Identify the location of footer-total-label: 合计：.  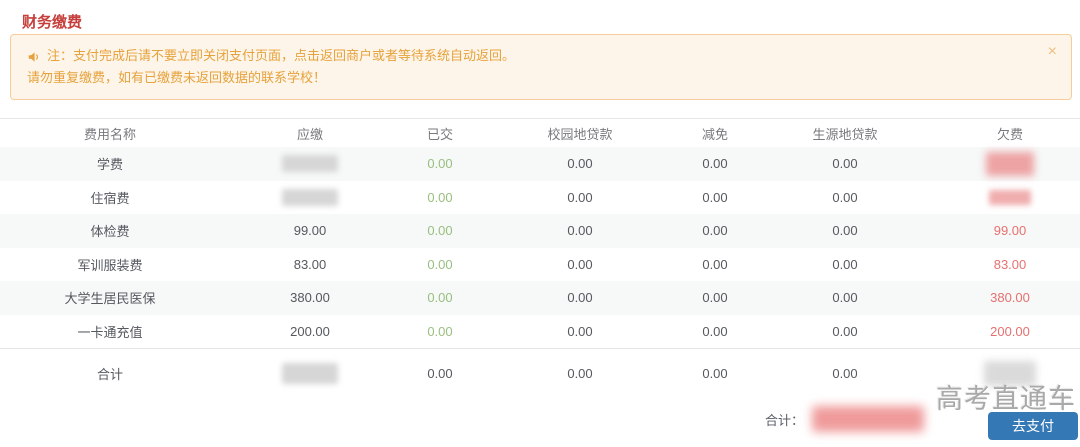
(785, 420).